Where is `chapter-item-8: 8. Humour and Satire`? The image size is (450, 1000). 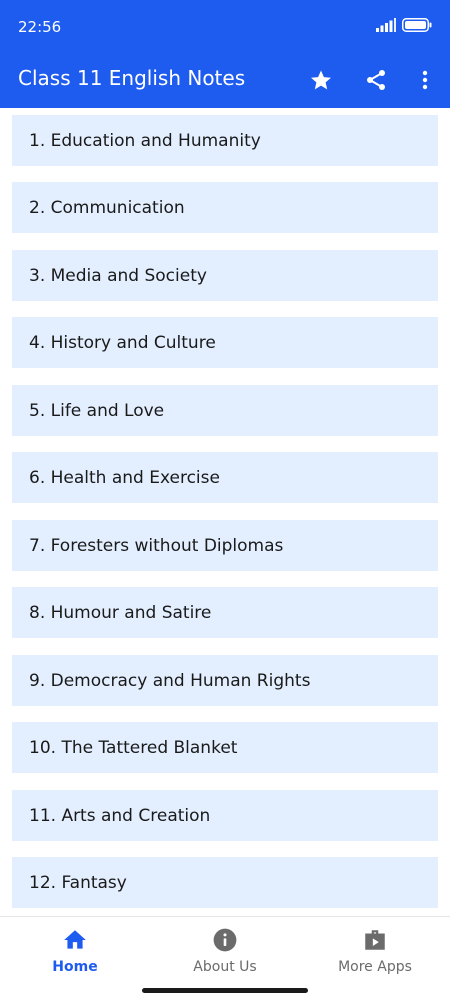
chapter-item-8: 8. Humour and Satire is located at coordinates (225, 612).